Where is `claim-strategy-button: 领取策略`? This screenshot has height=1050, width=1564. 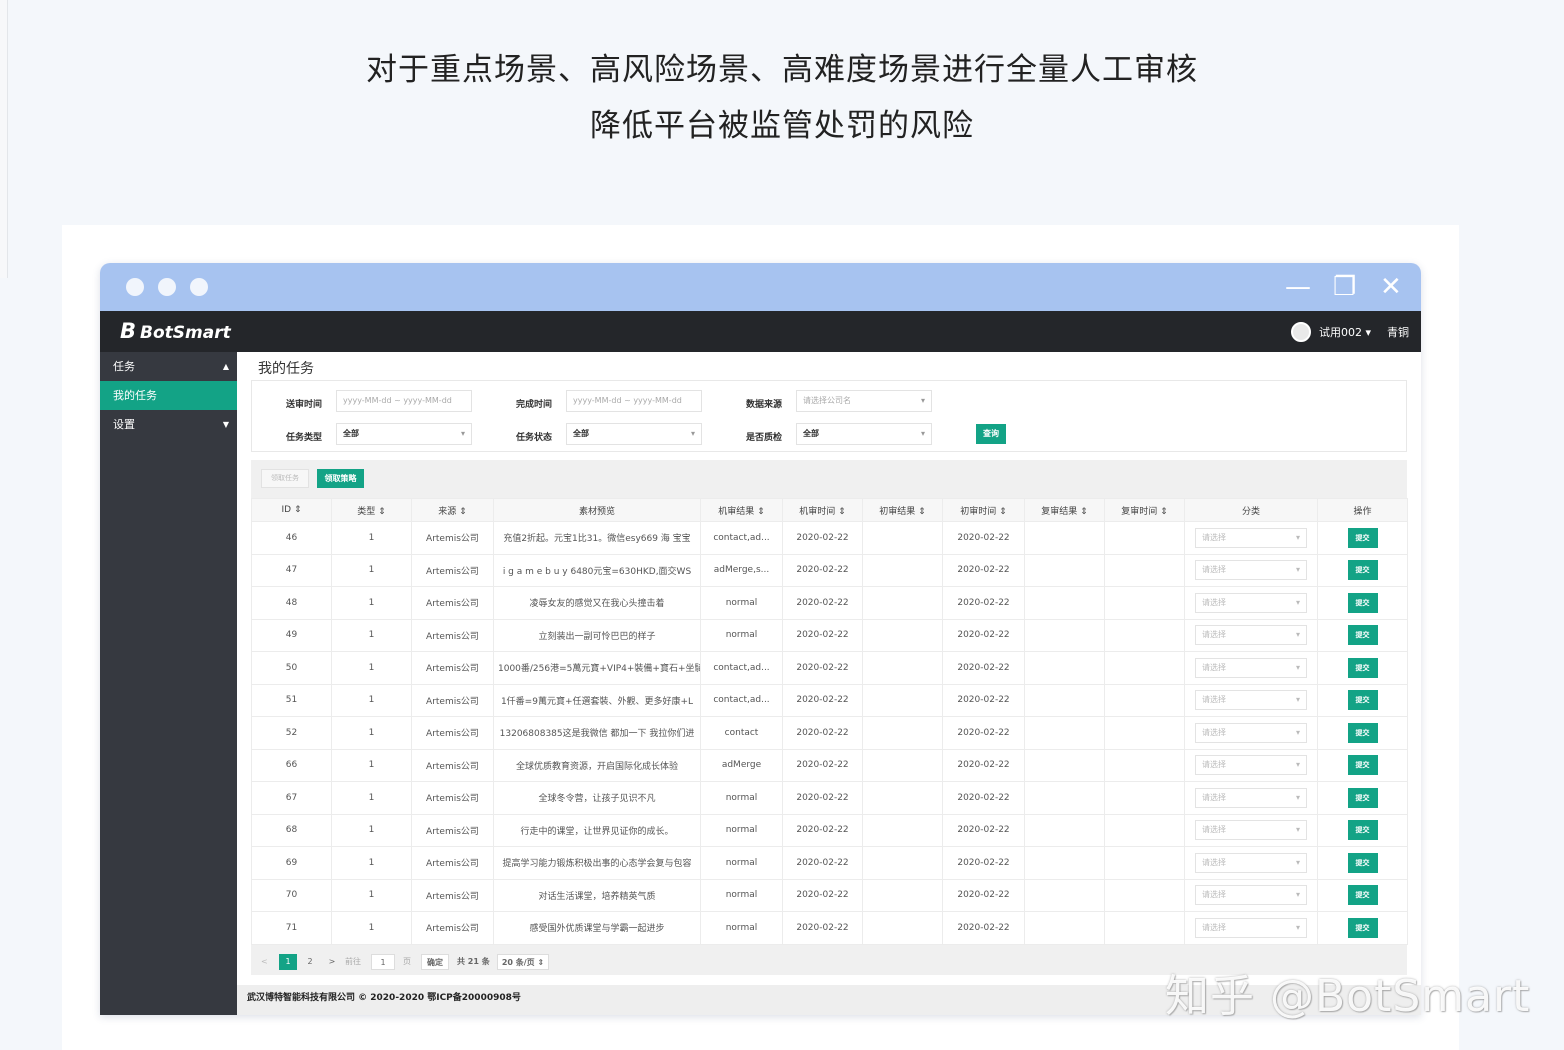 claim-strategy-button: 领取策略 is located at coordinates (340, 478).